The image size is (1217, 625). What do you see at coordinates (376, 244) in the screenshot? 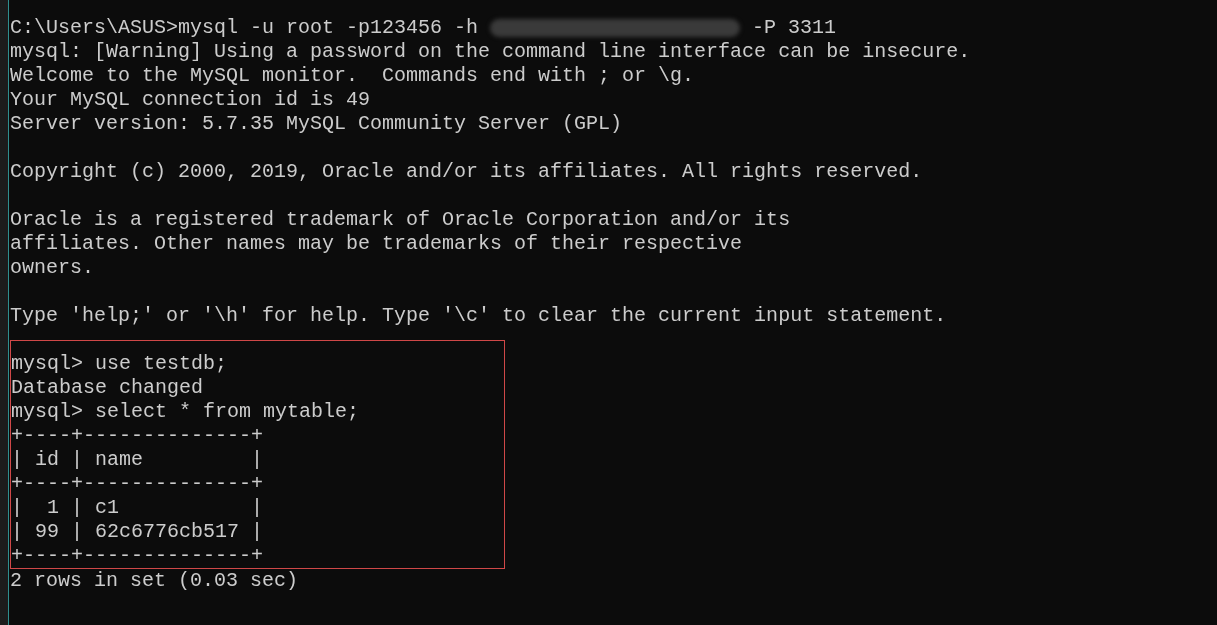
I see `terminal-line: affiliates. Other names may be trademarks of their respective` at bounding box center [376, 244].